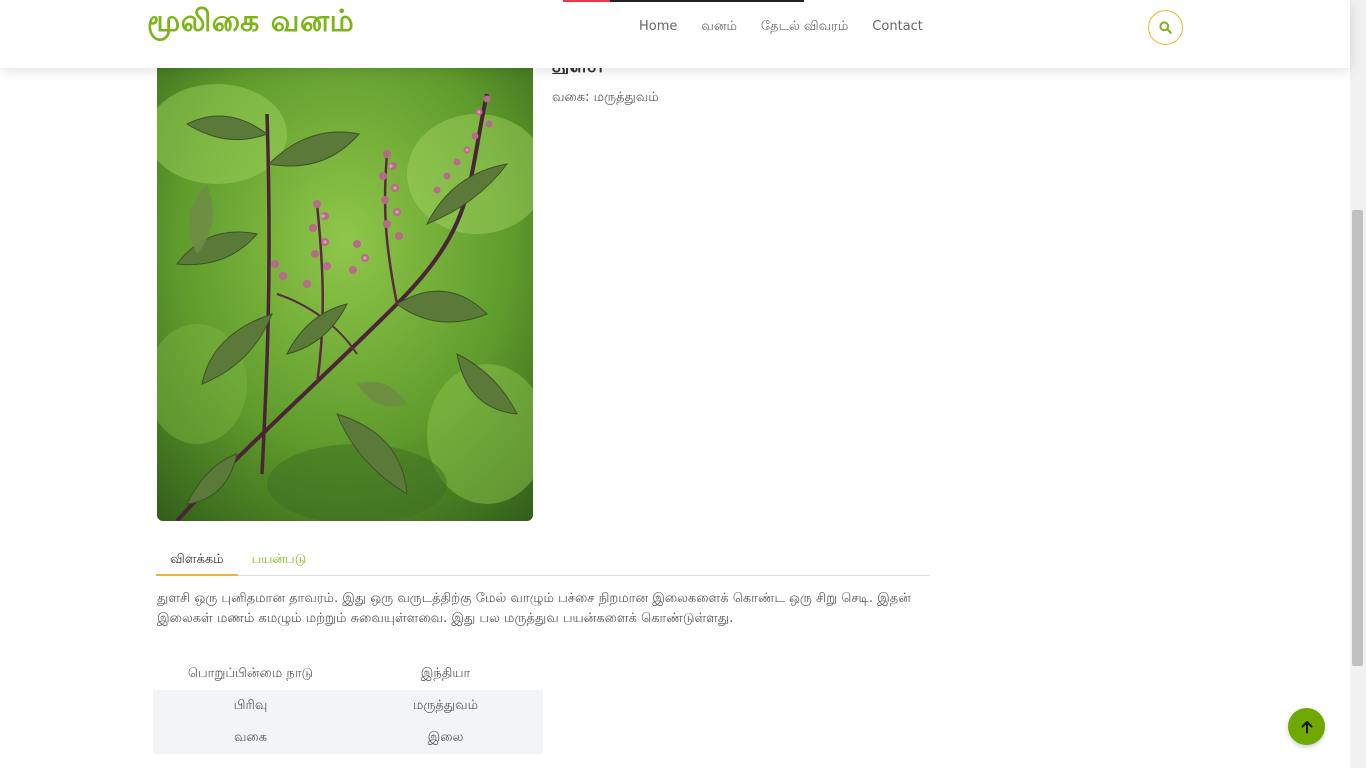 This screenshot has width=1366, height=768. What do you see at coordinates (445, 706) in the screenshot?
I see `table-cell-value: மருத்துவம்` at bounding box center [445, 706].